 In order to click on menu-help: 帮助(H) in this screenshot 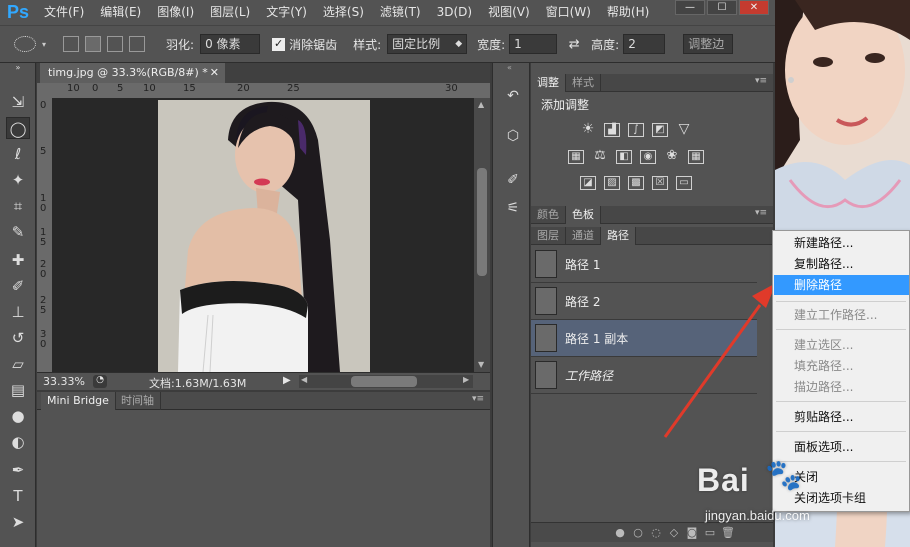, I will do `click(628, 12)`.